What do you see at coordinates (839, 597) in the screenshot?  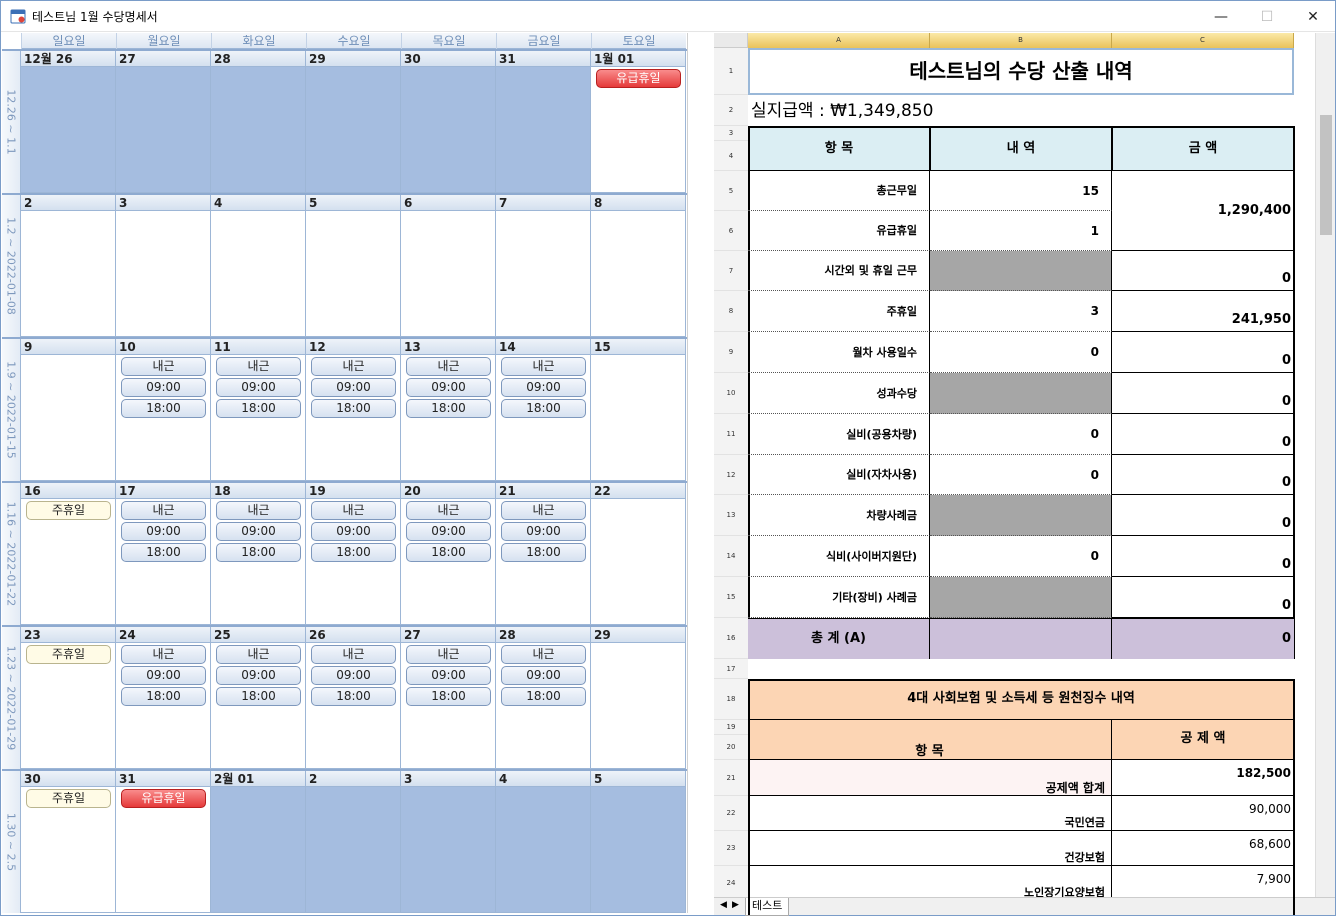 I see `item-label: 기타(장비) 사례금` at bounding box center [839, 597].